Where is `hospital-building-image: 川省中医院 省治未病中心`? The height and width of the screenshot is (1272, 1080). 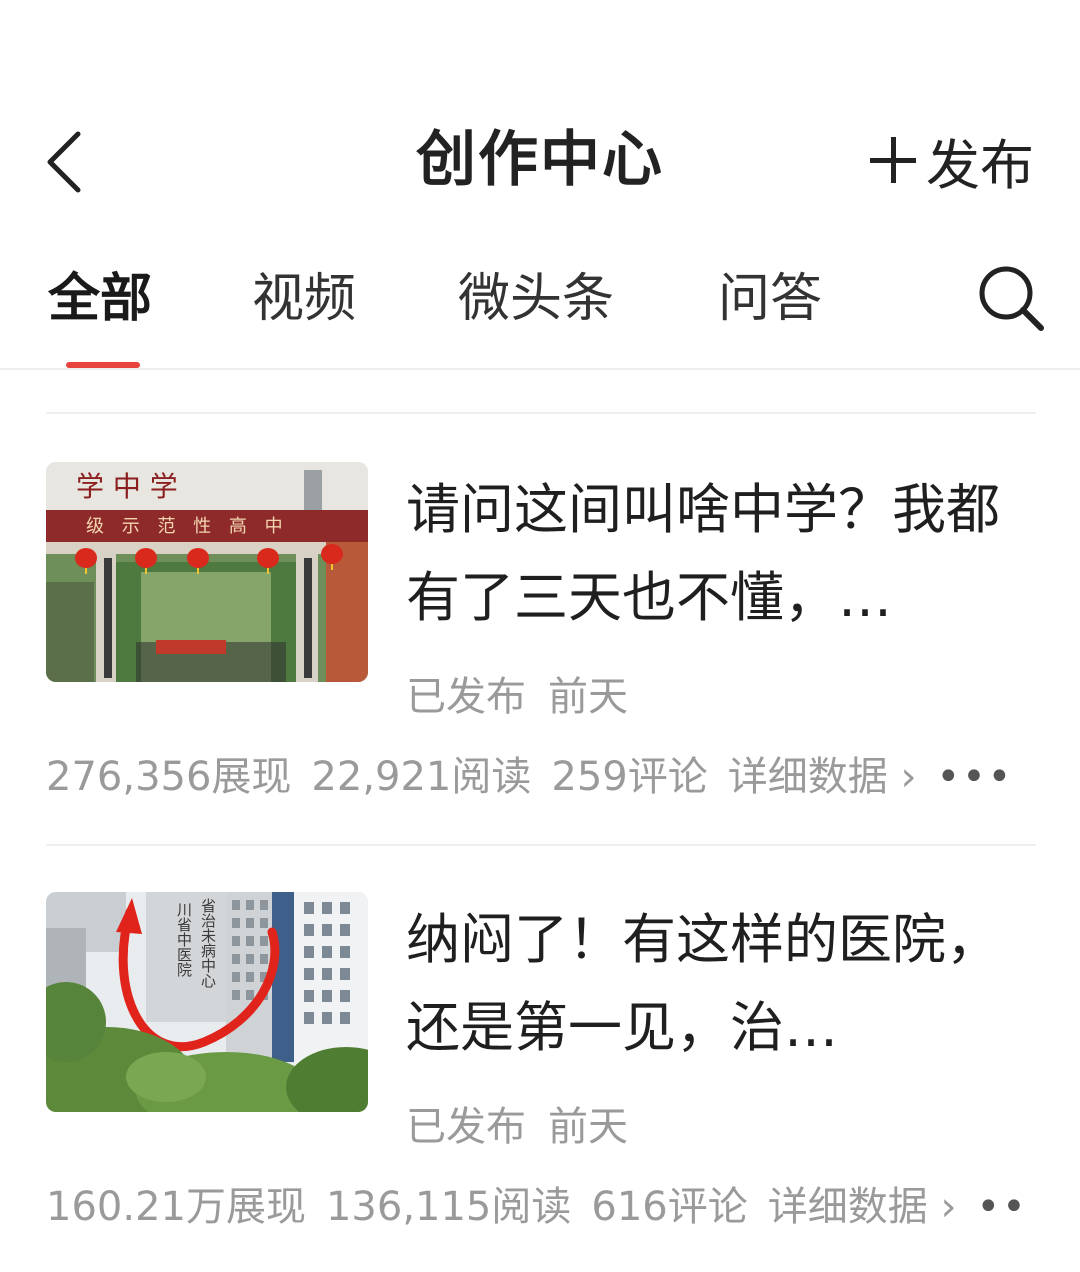
hospital-building-image: 川省中医院 省治未病中心 is located at coordinates (207, 1002).